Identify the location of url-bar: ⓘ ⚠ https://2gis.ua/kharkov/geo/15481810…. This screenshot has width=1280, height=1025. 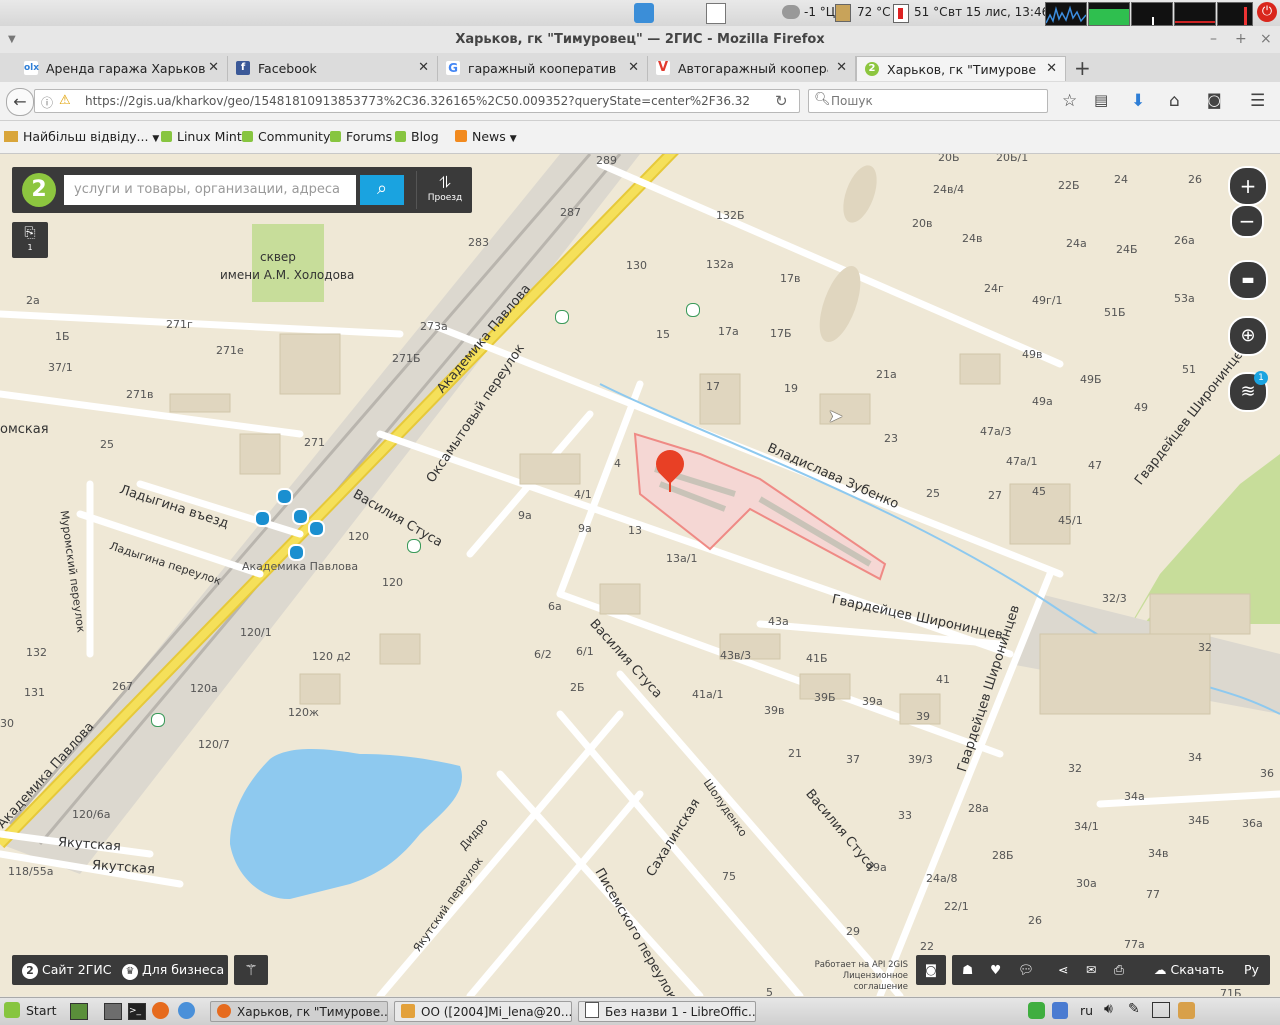
(417, 101).